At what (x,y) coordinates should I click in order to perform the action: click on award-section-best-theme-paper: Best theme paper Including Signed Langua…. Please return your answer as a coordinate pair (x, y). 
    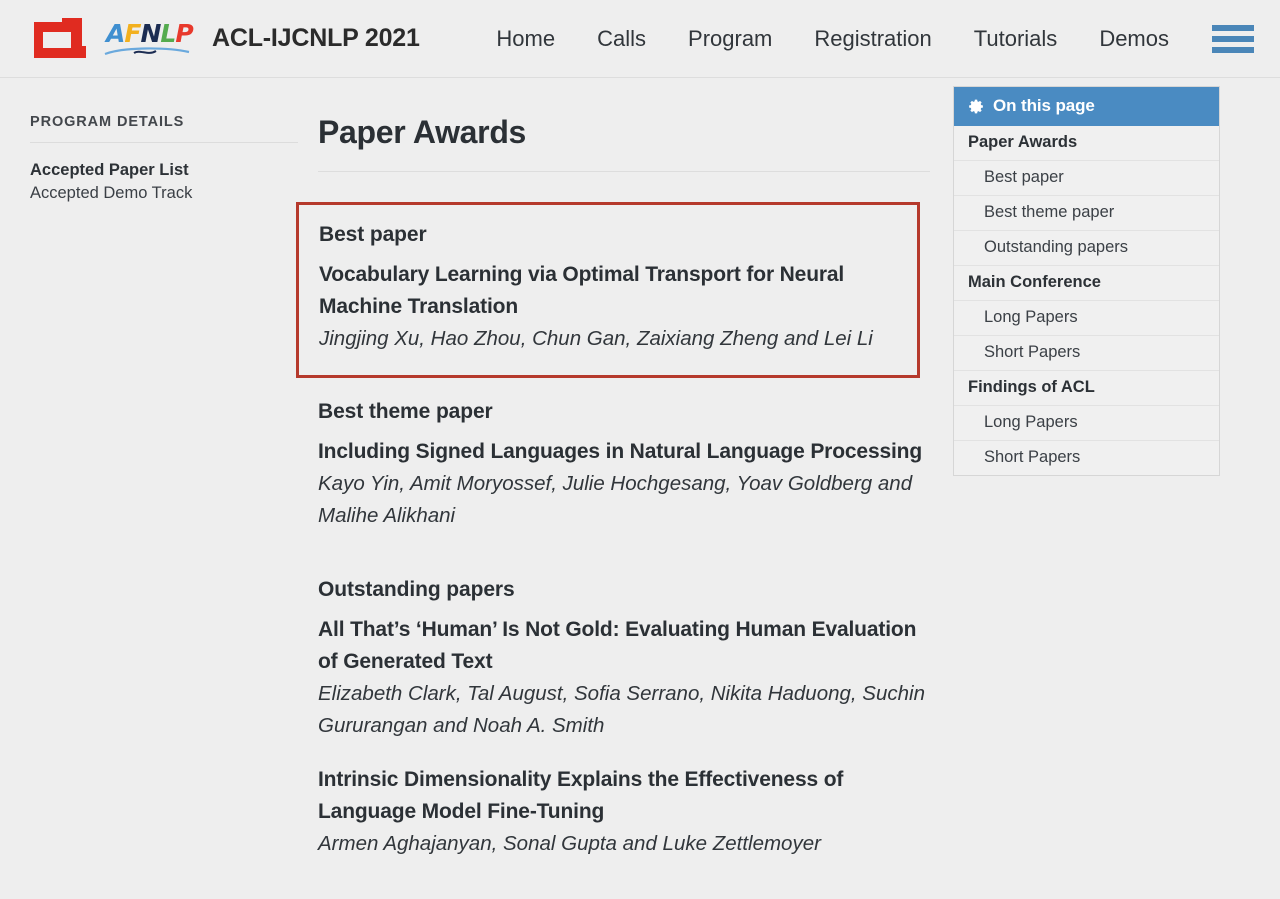
    Looking at the image, I should click on (625, 466).